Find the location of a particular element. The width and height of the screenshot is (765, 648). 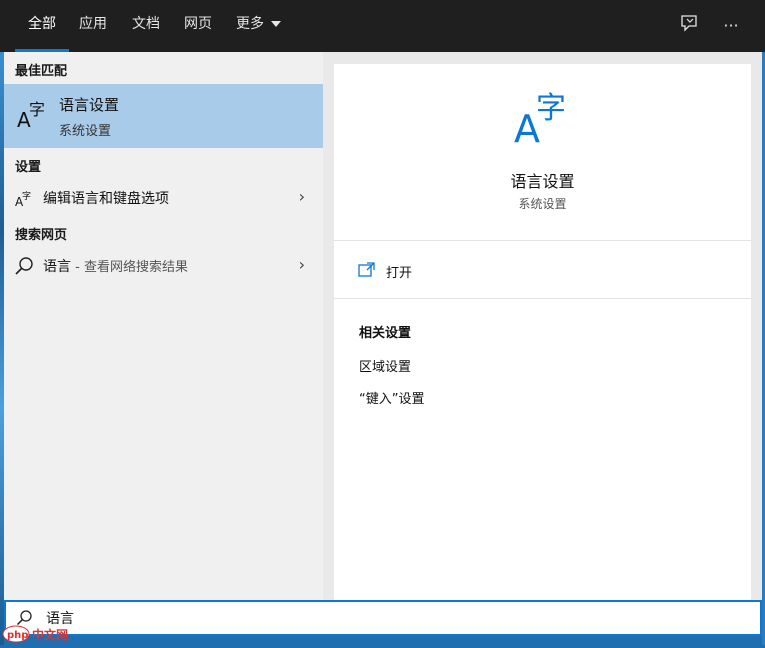

more-options-icon: ··· is located at coordinates (731, 26).